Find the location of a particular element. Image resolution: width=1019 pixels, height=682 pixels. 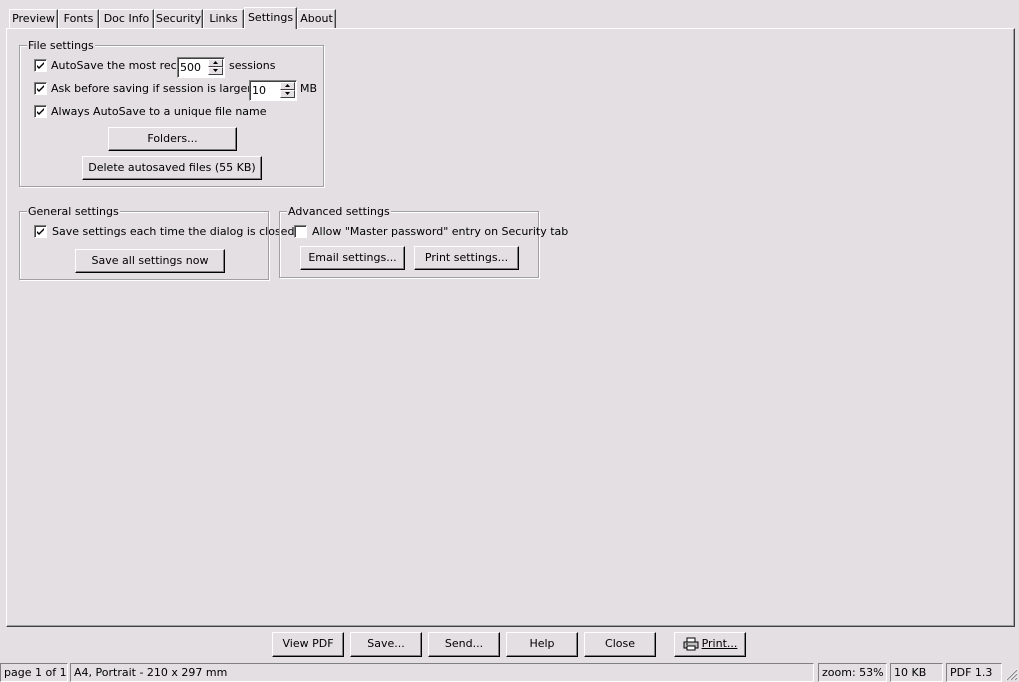

status-pdf-version: PDF 1.3 is located at coordinates (974, 672).